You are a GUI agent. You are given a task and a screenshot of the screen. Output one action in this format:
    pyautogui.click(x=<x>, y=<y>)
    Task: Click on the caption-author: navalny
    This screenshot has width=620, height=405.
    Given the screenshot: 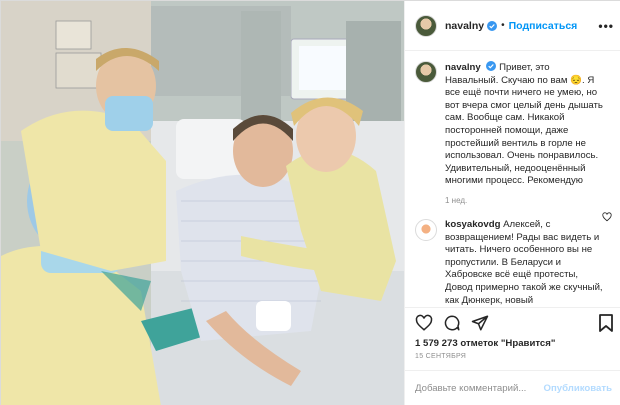 What is the action you would take?
    pyautogui.click(x=463, y=67)
    